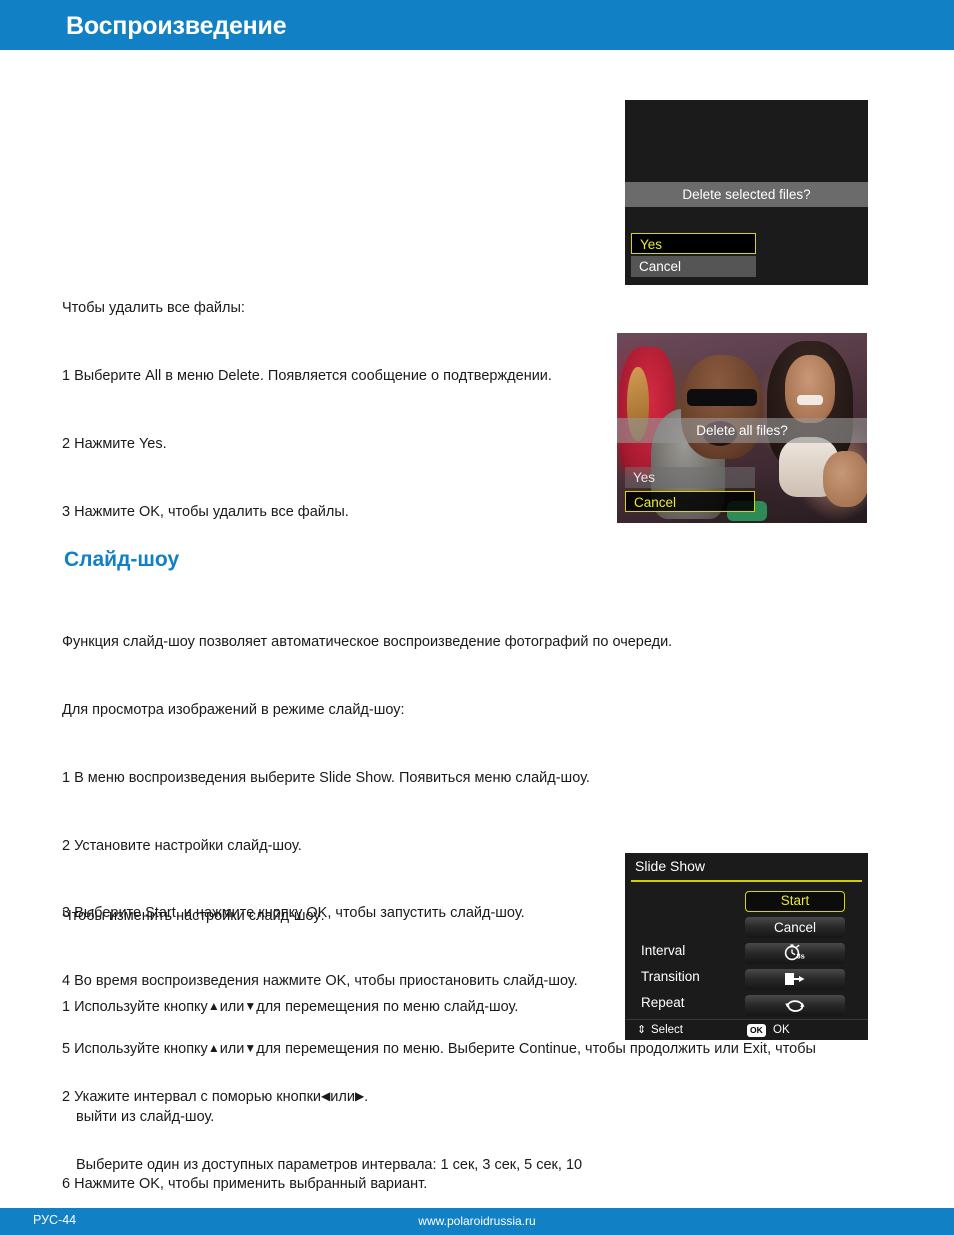 The height and width of the screenshot is (1235, 954). I want to click on camera-screen-delete-selected: Delete selected files? Yes Cancel, so click(746, 192).